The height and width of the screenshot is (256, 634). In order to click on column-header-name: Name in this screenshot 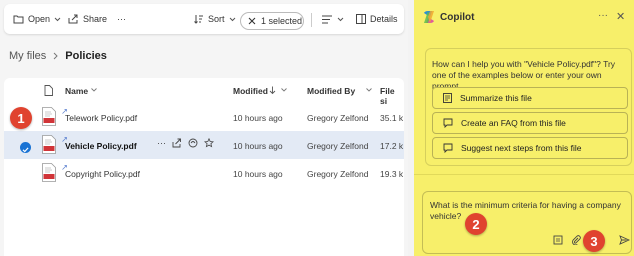, I will do `click(76, 91)`.